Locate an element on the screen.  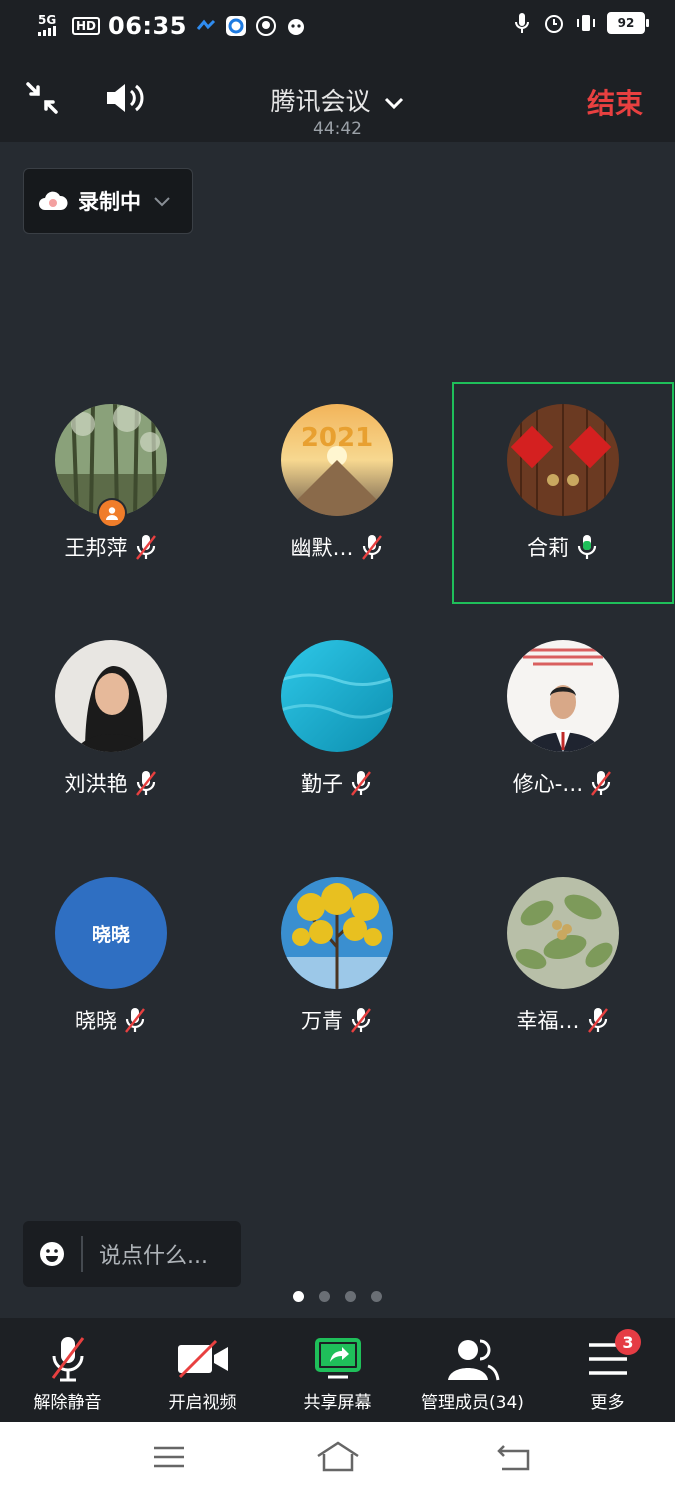
avatar-text: 晓晓 is located at coordinates (110, 934).